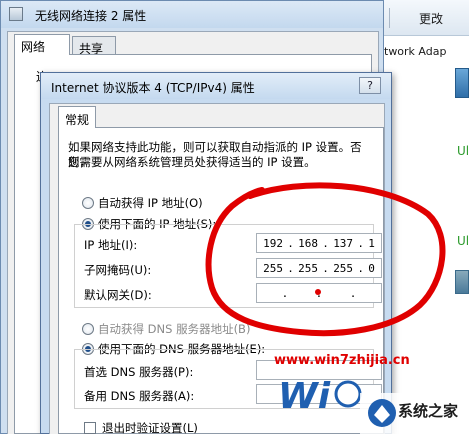 The height and width of the screenshot is (434, 469). Describe the element at coordinates (111, 245) in the screenshot. I see `ip-address-label: IP 地址(I):` at that location.